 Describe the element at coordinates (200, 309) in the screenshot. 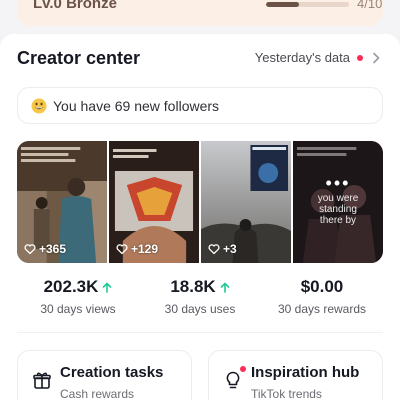

I see `stat-label: 30 days uses` at that location.